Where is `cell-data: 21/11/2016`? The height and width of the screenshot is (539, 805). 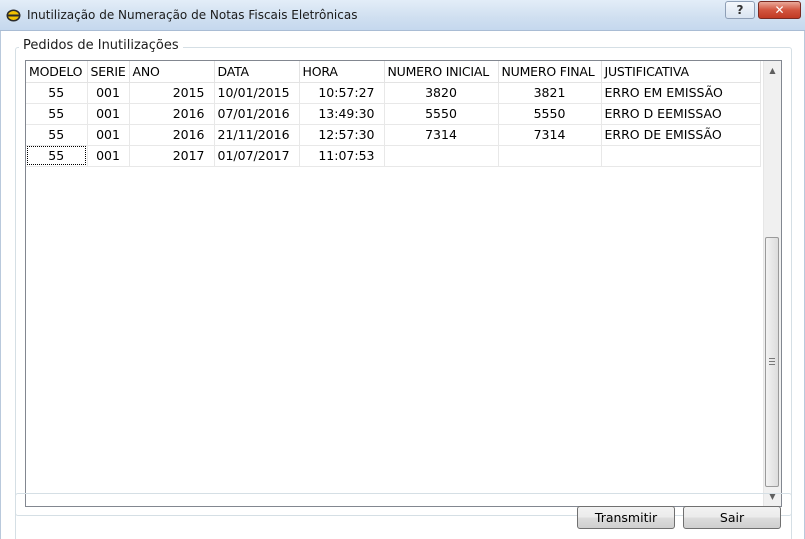 cell-data: 21/11/2016 is located at coordinates (257, 135).